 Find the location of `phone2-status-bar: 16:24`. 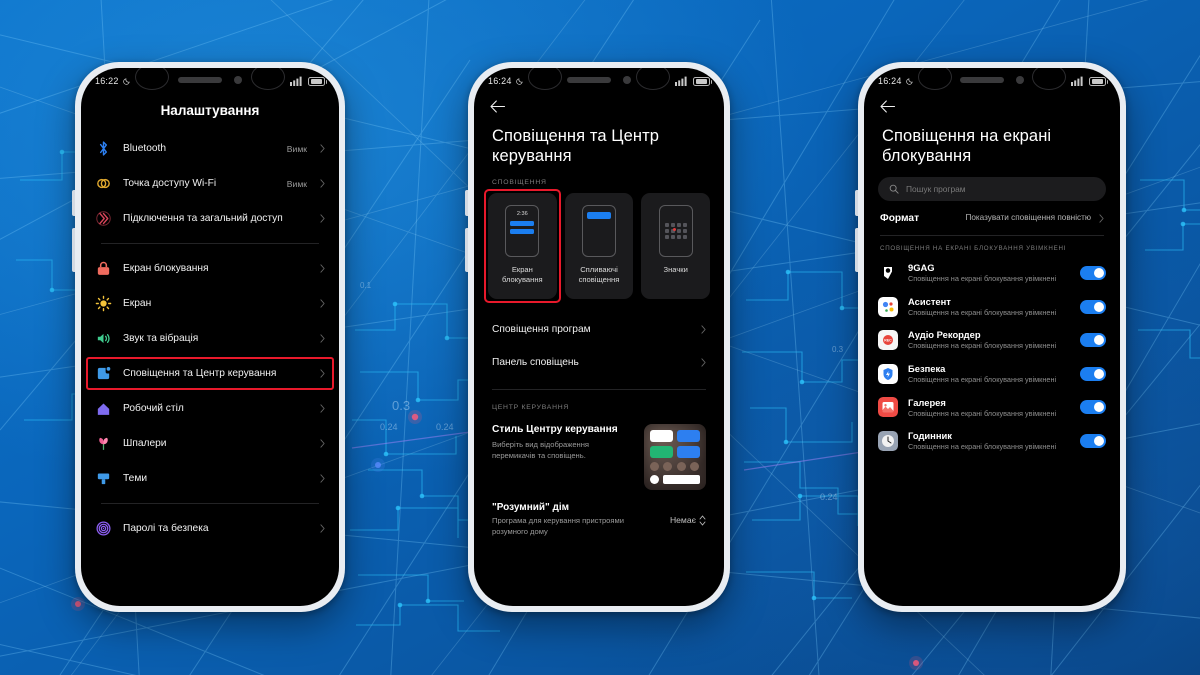

phone2-status-bar: 16:24 is located at coordinates (599, 81).